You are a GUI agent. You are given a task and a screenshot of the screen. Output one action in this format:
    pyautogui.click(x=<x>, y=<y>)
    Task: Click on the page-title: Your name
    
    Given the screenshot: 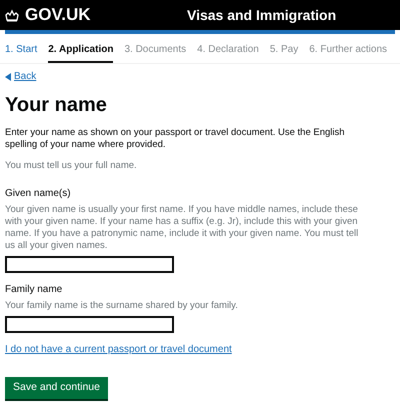 What is the action you would take?
    pyautogui.click(x=56, y=104)
    